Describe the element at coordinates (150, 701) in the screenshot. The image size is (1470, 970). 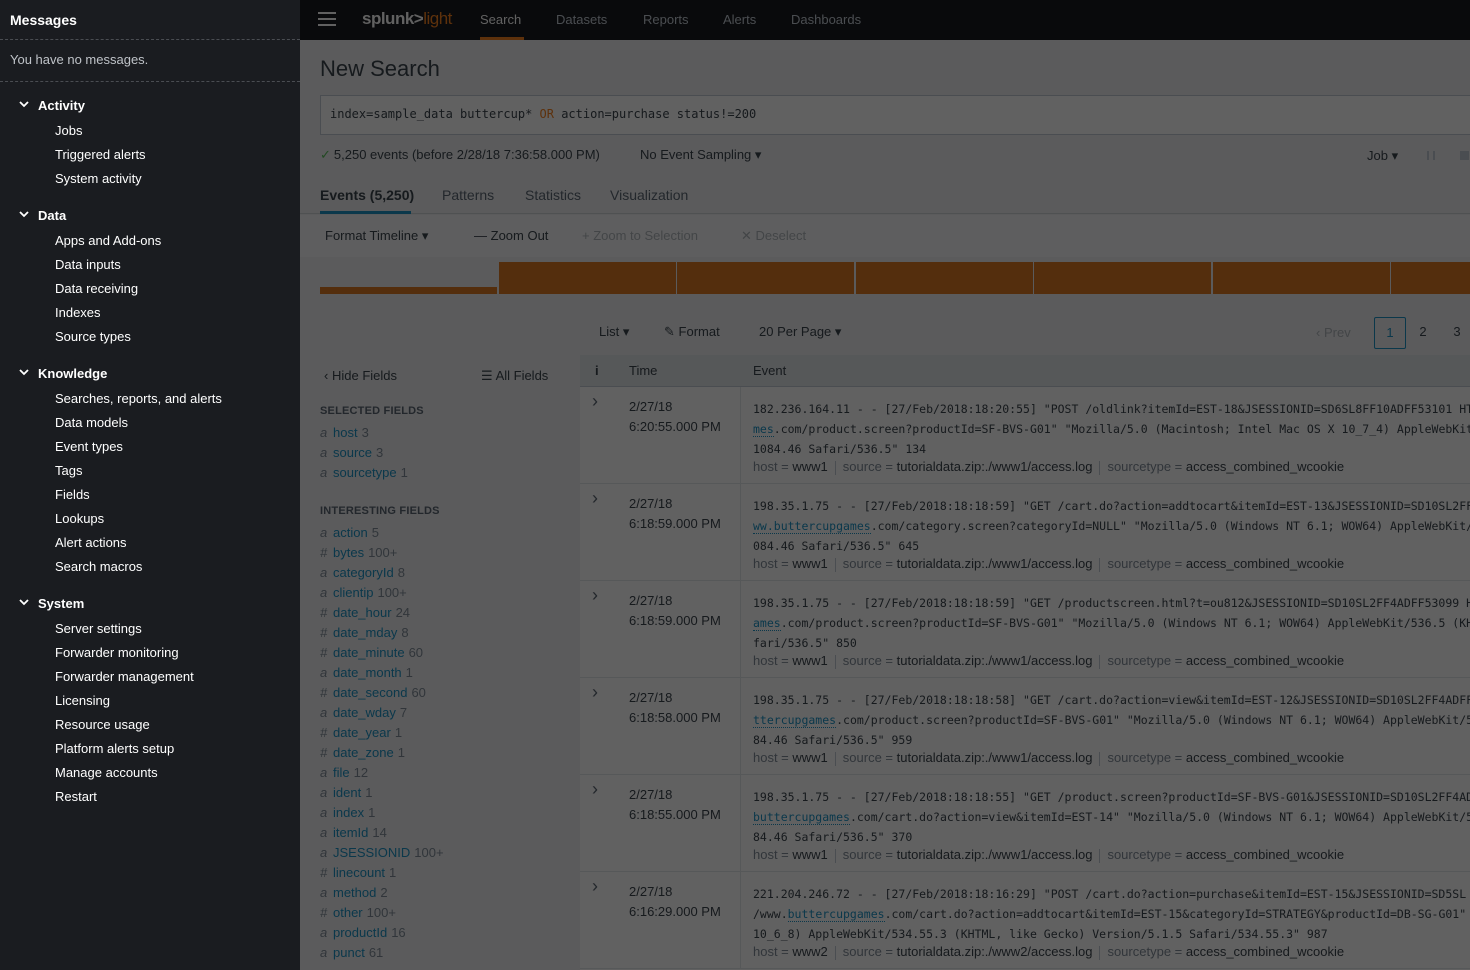
I see `menu-item-licensing: Licensing` at that location.